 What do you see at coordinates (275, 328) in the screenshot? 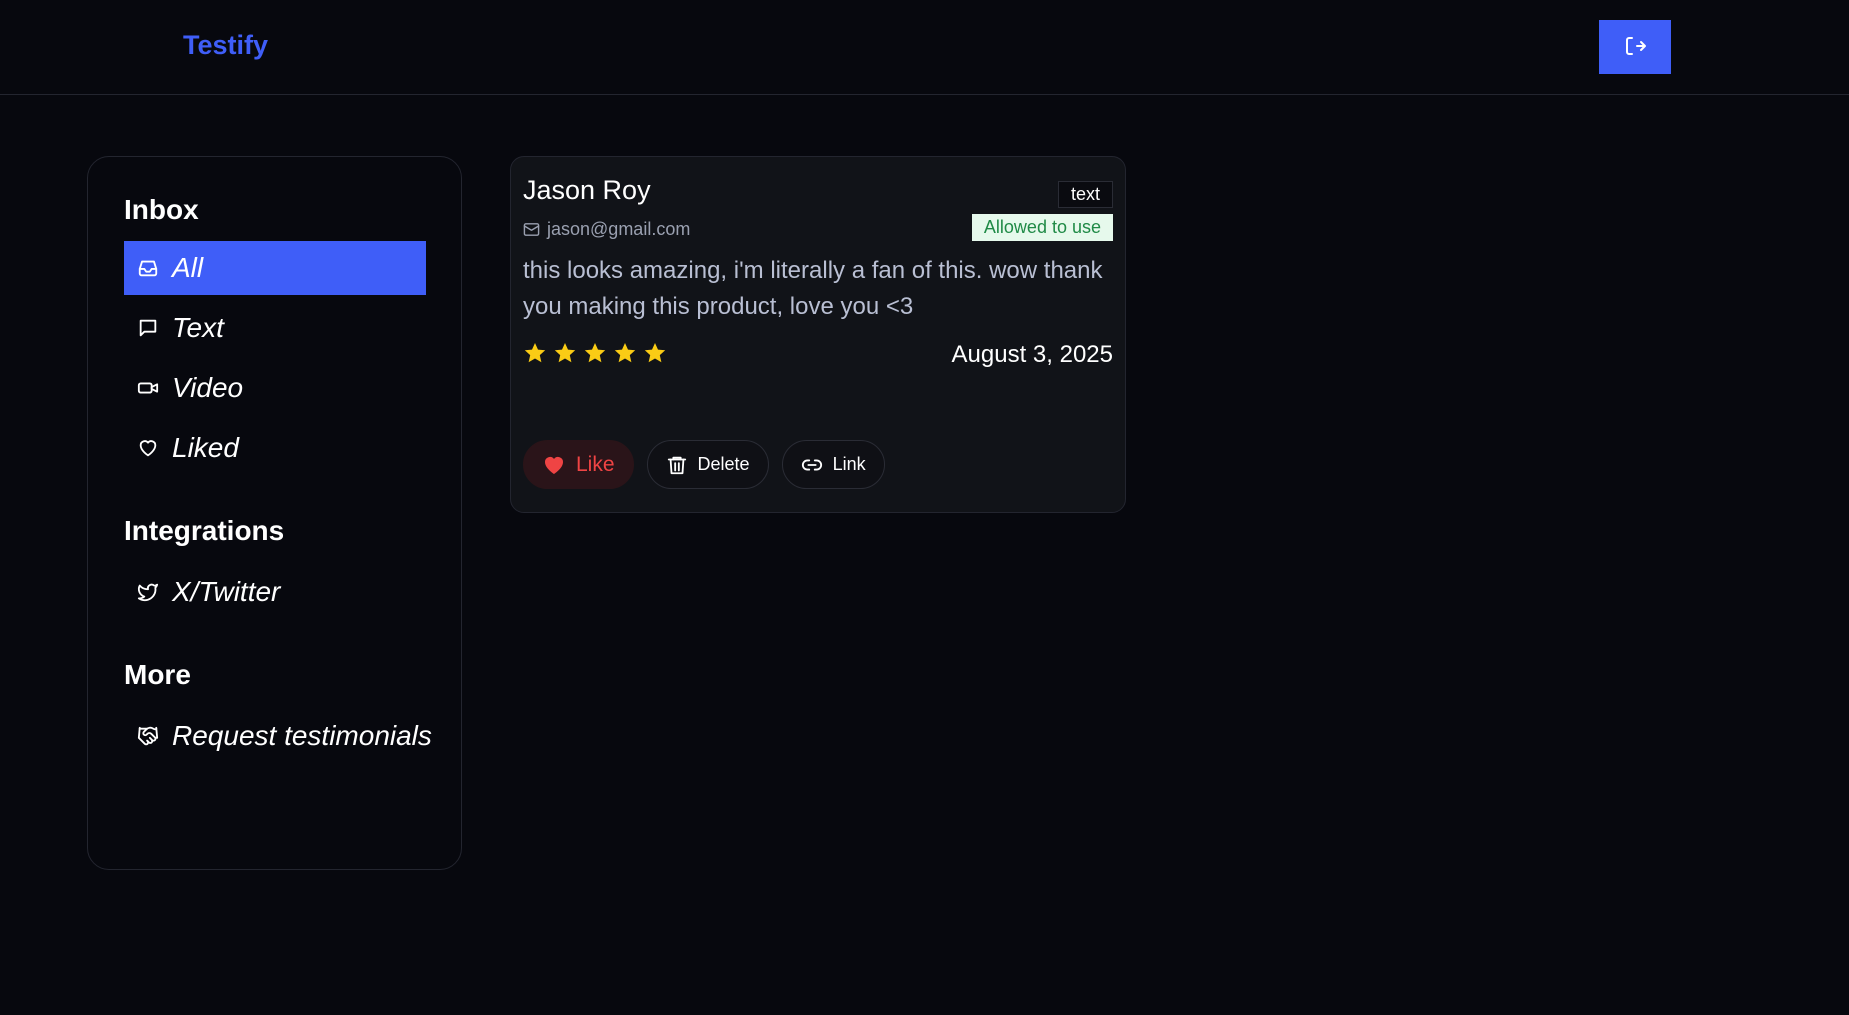
I see `sidebar-item-text: Text` at bounding box center [275, 328].